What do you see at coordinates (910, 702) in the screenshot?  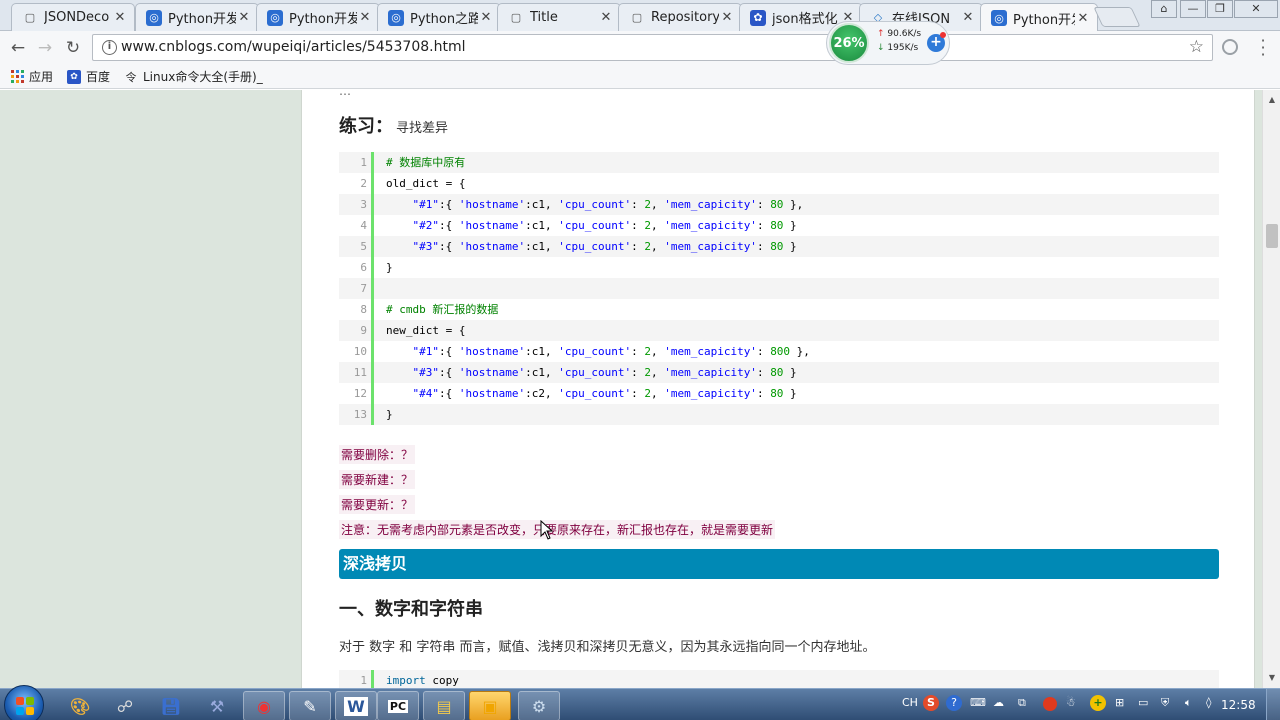 I see `input-language-indicator: CH` at bounding box center [910, 702].